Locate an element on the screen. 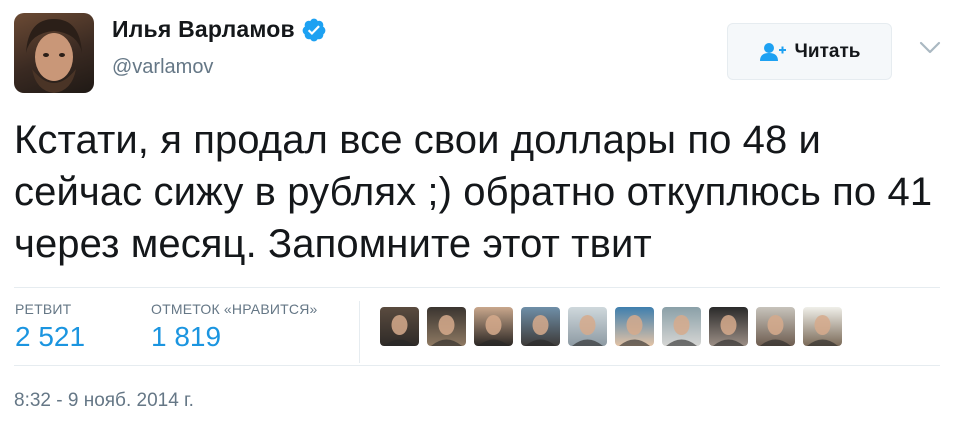 The image size is (959, 429). retweet-stat: РЕТВИТ 2 521 is located at coordinates (50, 327).